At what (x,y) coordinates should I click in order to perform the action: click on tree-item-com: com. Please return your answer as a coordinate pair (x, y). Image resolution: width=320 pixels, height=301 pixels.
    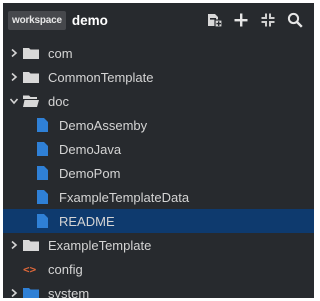
    Looking at the image, I should click on (158, 53).